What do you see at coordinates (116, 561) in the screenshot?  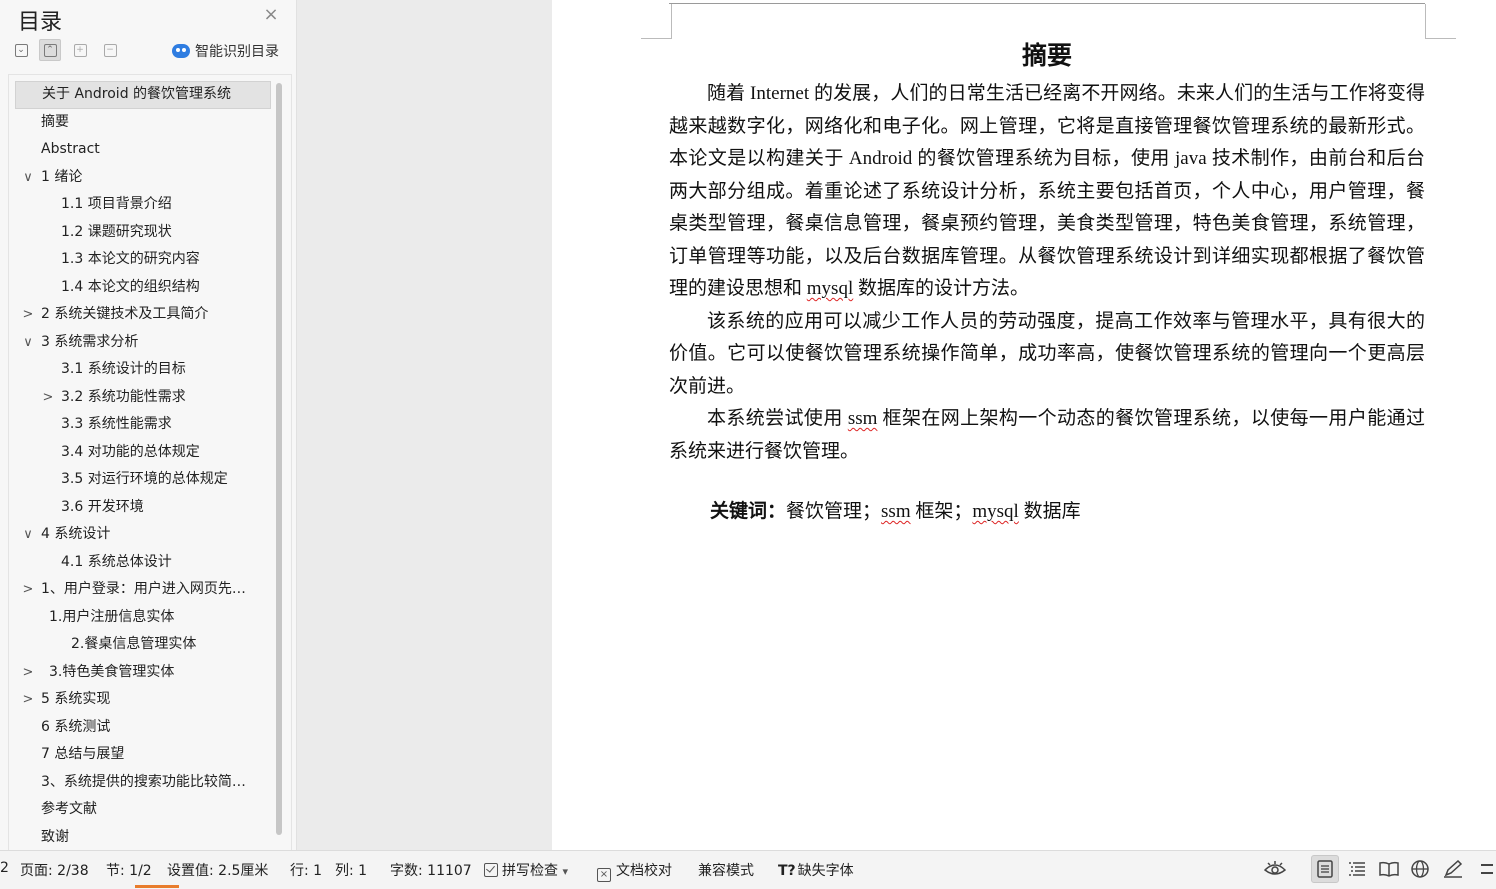 I see `toc-item-label: 4.1 系统总体设计` at bounding box center [116, 561].